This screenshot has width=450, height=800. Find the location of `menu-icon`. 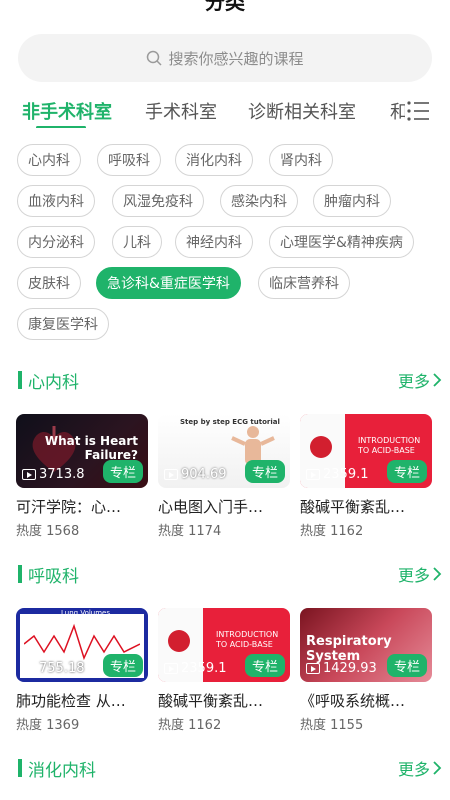

menu-icon is located at coordinates (418, 111).